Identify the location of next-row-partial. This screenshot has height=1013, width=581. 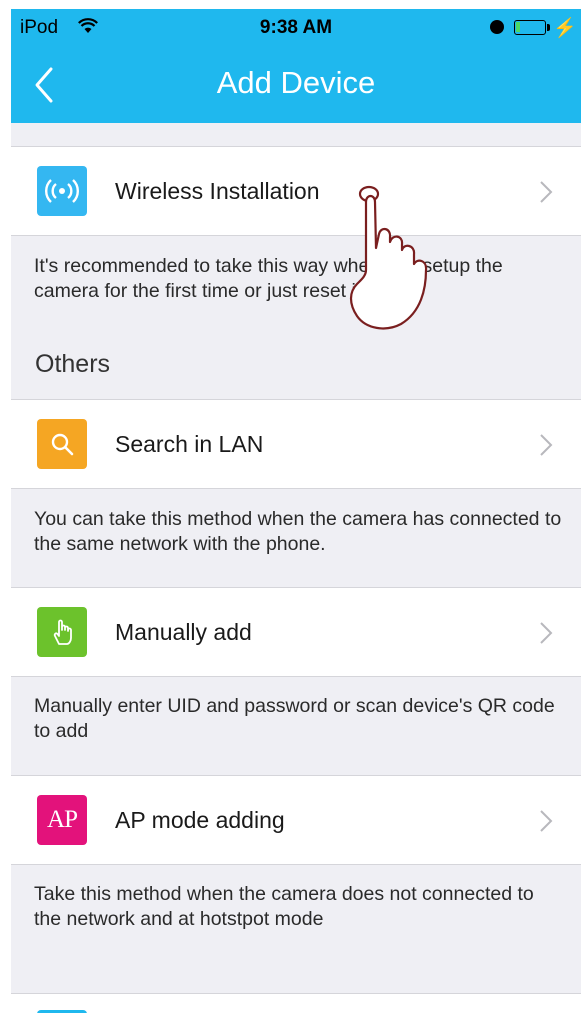
(296, 1003).